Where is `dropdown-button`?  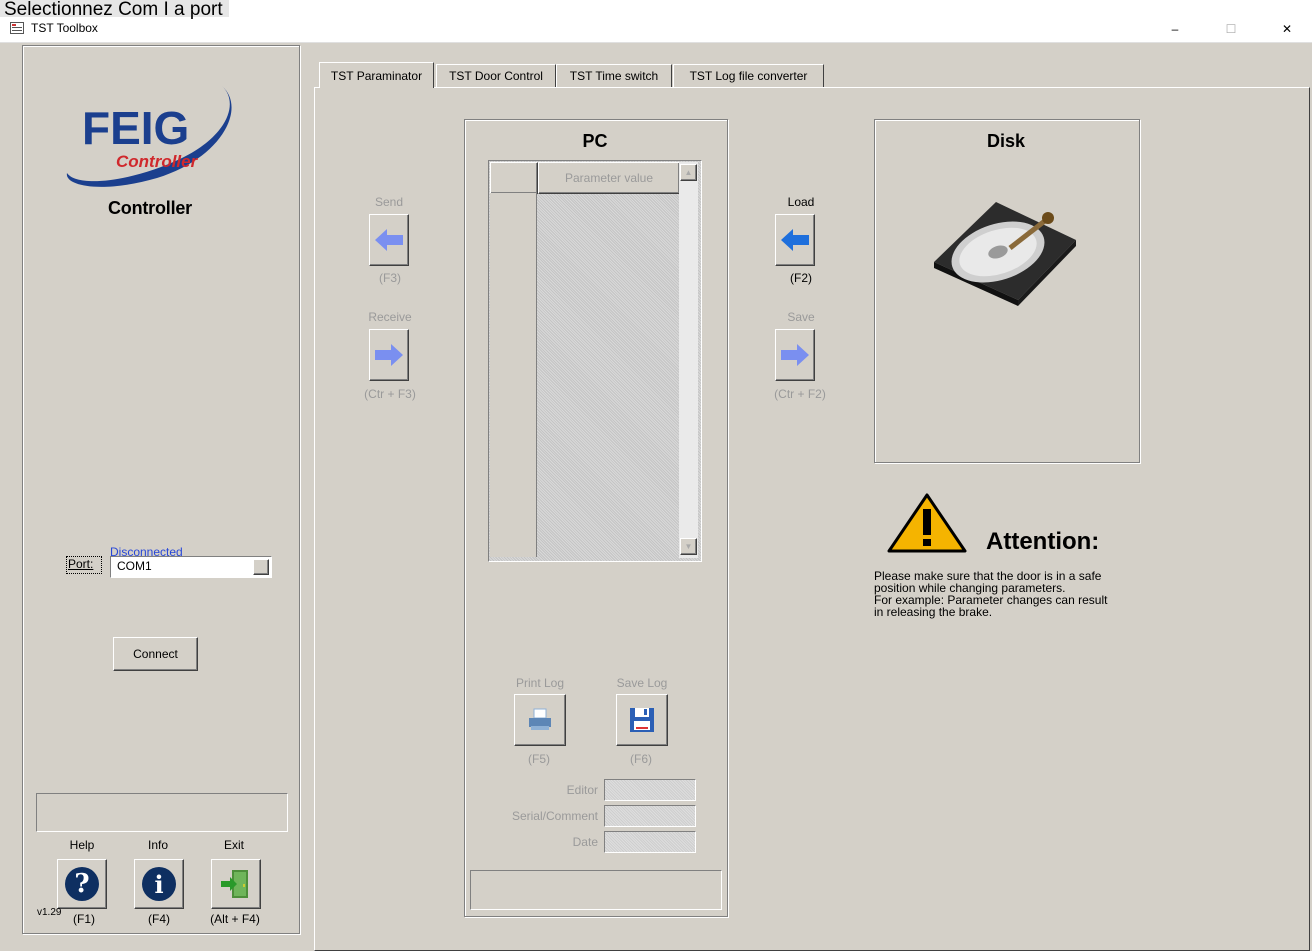 dropdown-button is located at coordinates (261, 567).